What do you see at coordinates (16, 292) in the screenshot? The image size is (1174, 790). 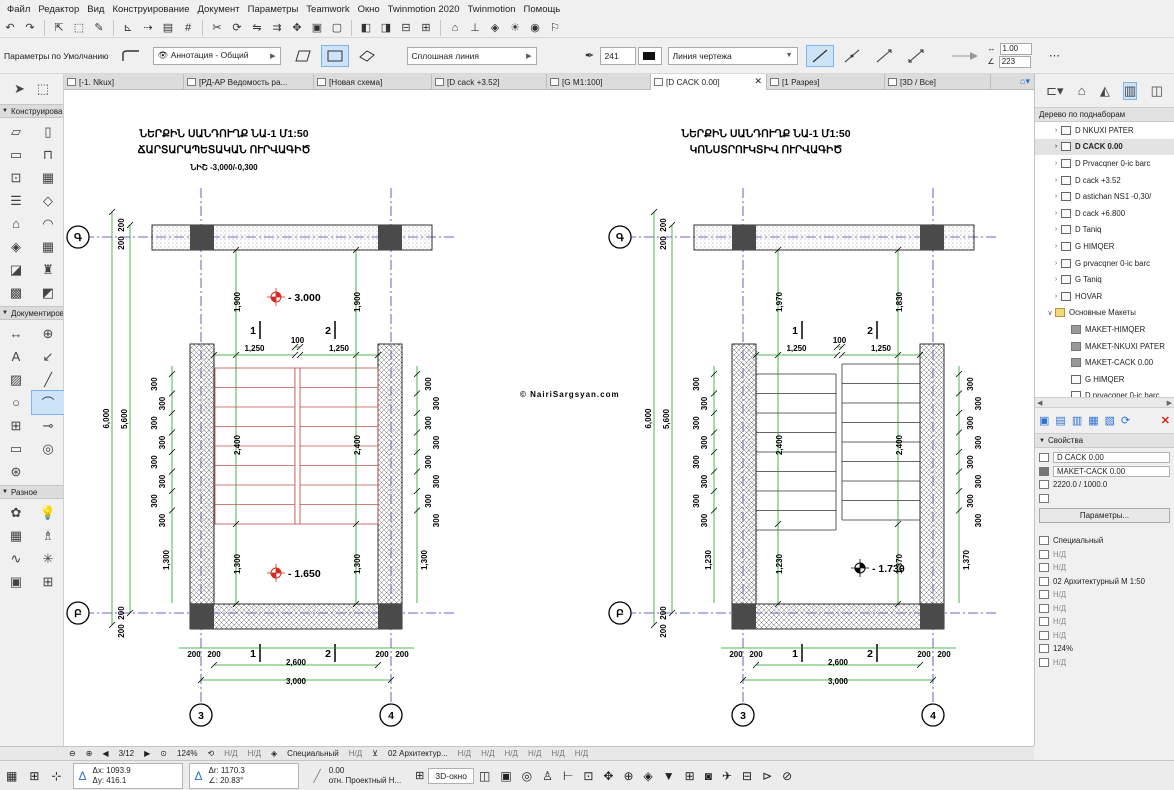 I see `mesh-tool-icon: ▩` at bounding box center [16, 292].